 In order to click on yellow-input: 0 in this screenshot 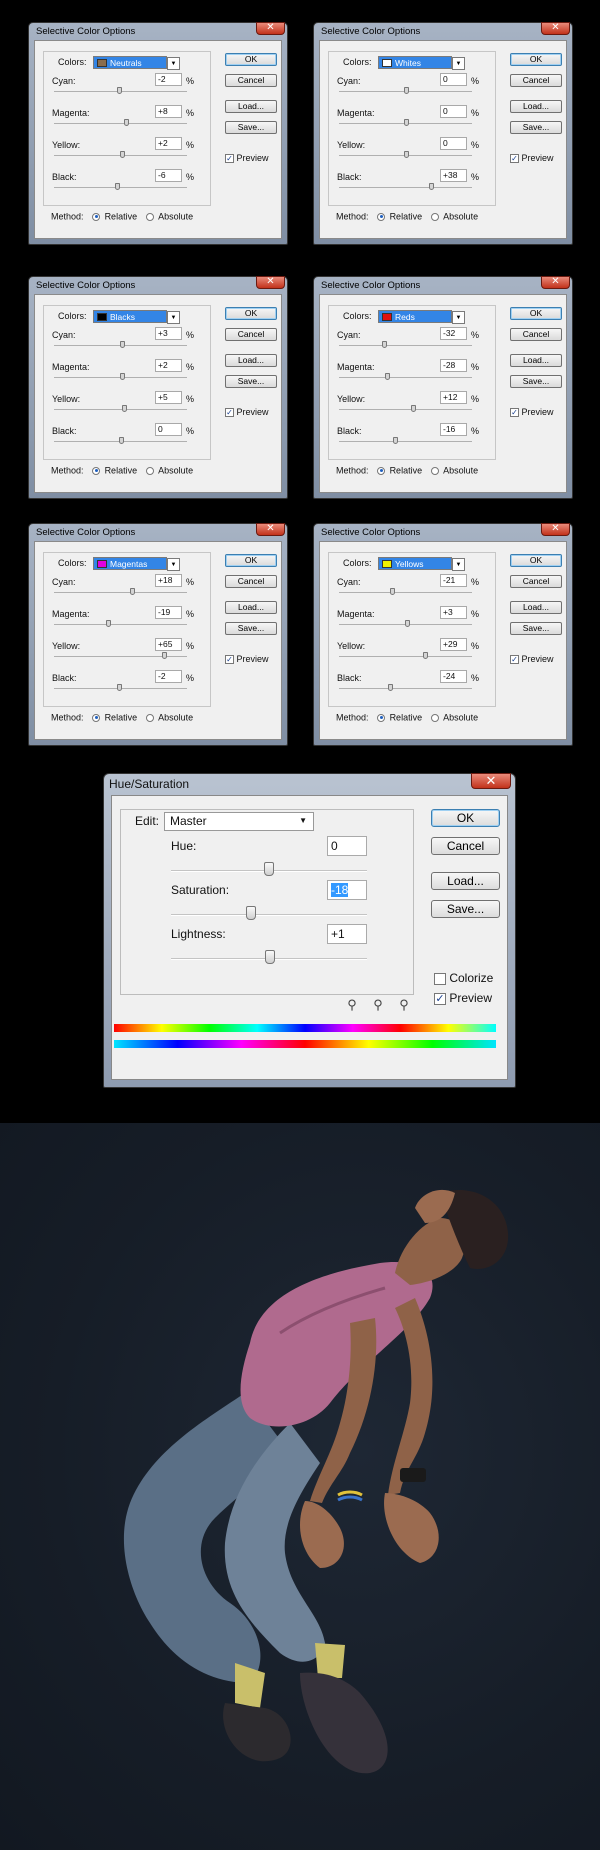, I will do `click(453, 143)`.